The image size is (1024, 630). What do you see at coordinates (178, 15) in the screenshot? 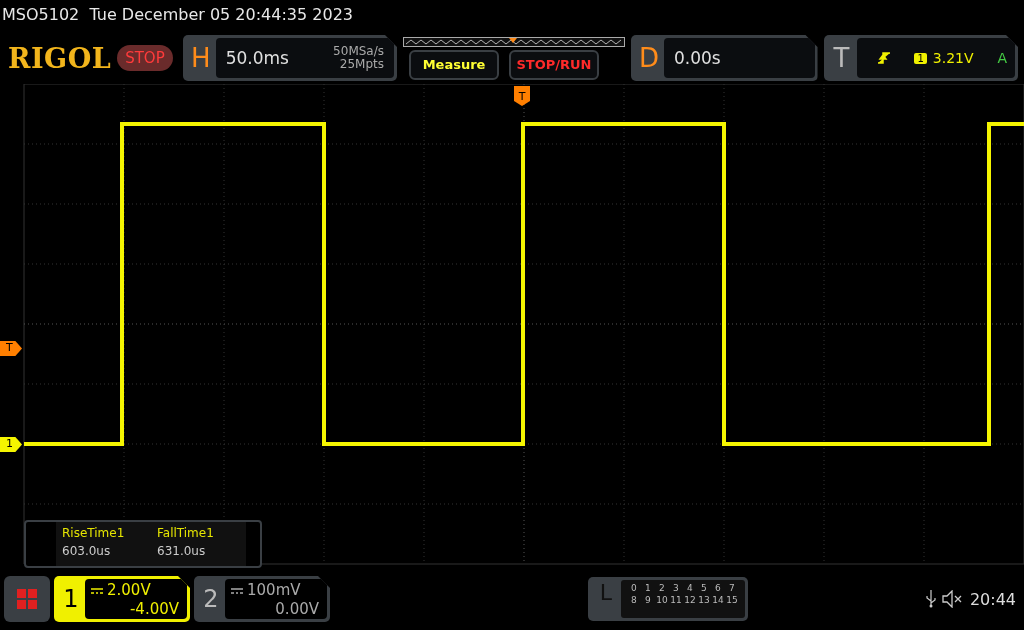
I see `window-title: MSO5102 Tue December 05 20:44:35 2023` at bounding box center [178, 15].